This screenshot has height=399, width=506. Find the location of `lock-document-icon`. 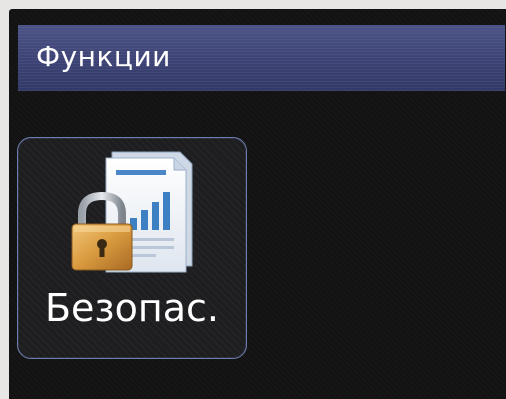

lock-document-icon is located at coordinates (132, 212).